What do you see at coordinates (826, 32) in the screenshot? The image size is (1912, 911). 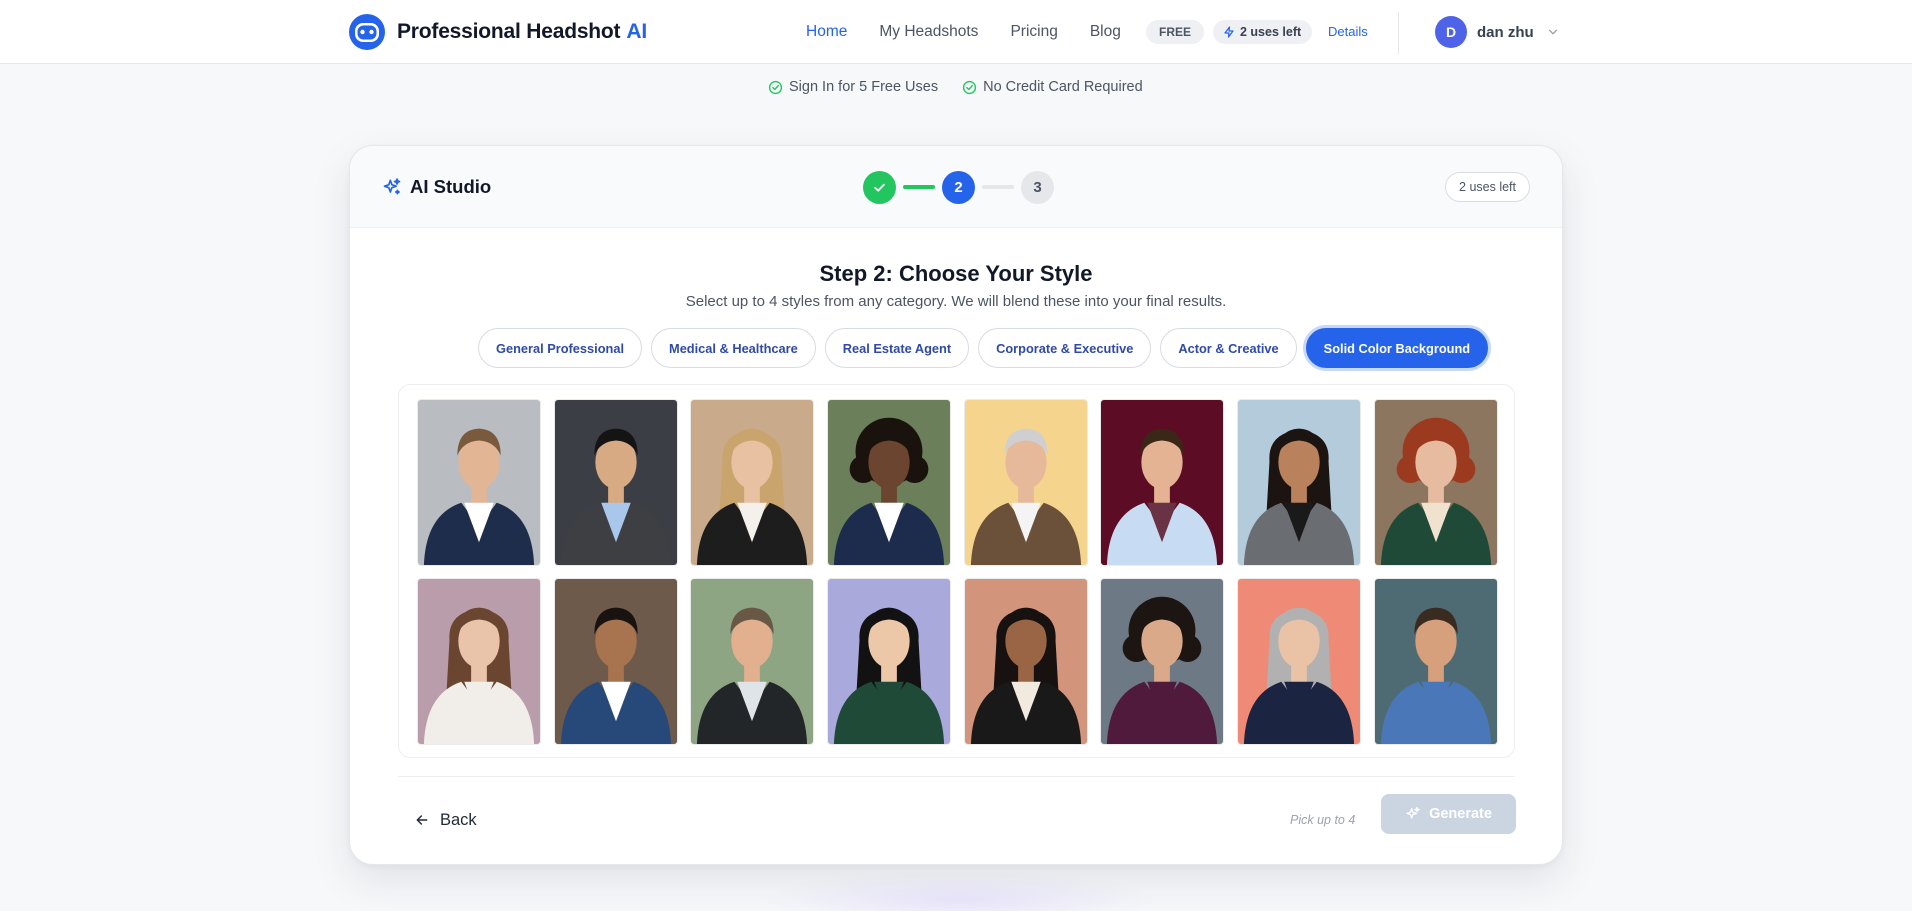 I see `nav-home: Home` at bounding box center [826, 32].